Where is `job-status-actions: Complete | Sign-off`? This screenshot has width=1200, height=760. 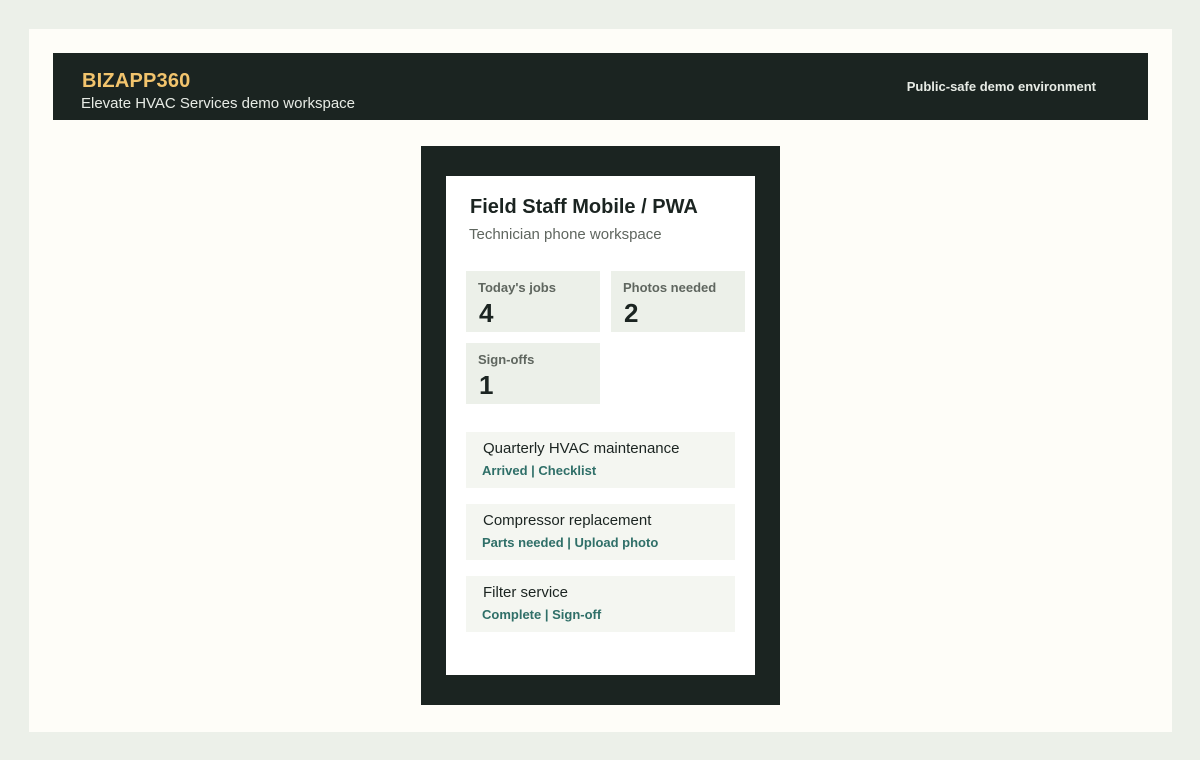
job-status-actions: Complete | Sign-off is located at coordinates (541, 614).